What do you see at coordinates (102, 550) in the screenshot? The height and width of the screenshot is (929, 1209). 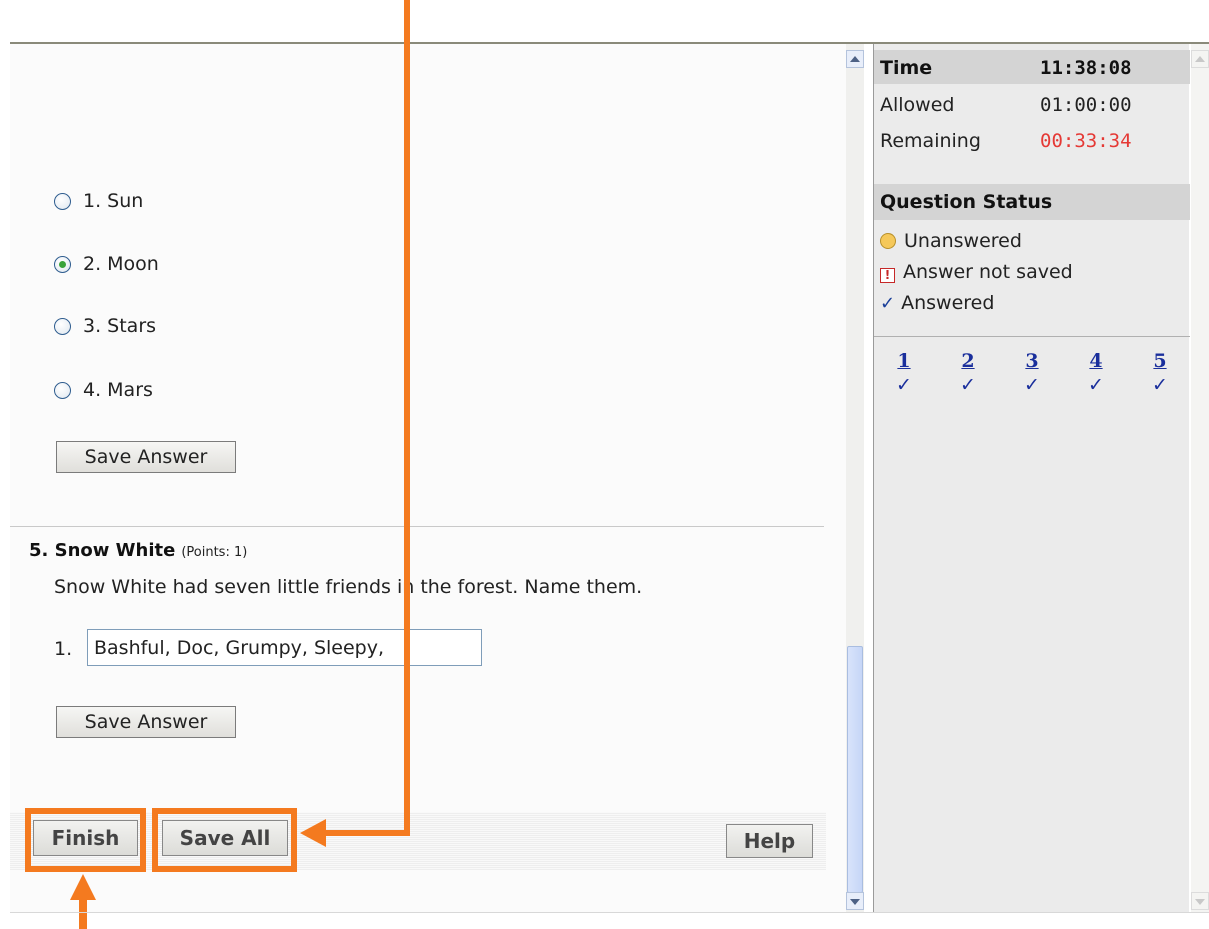 I see `question-title-text: 5. Snow White` at bounding box center [102, 550].